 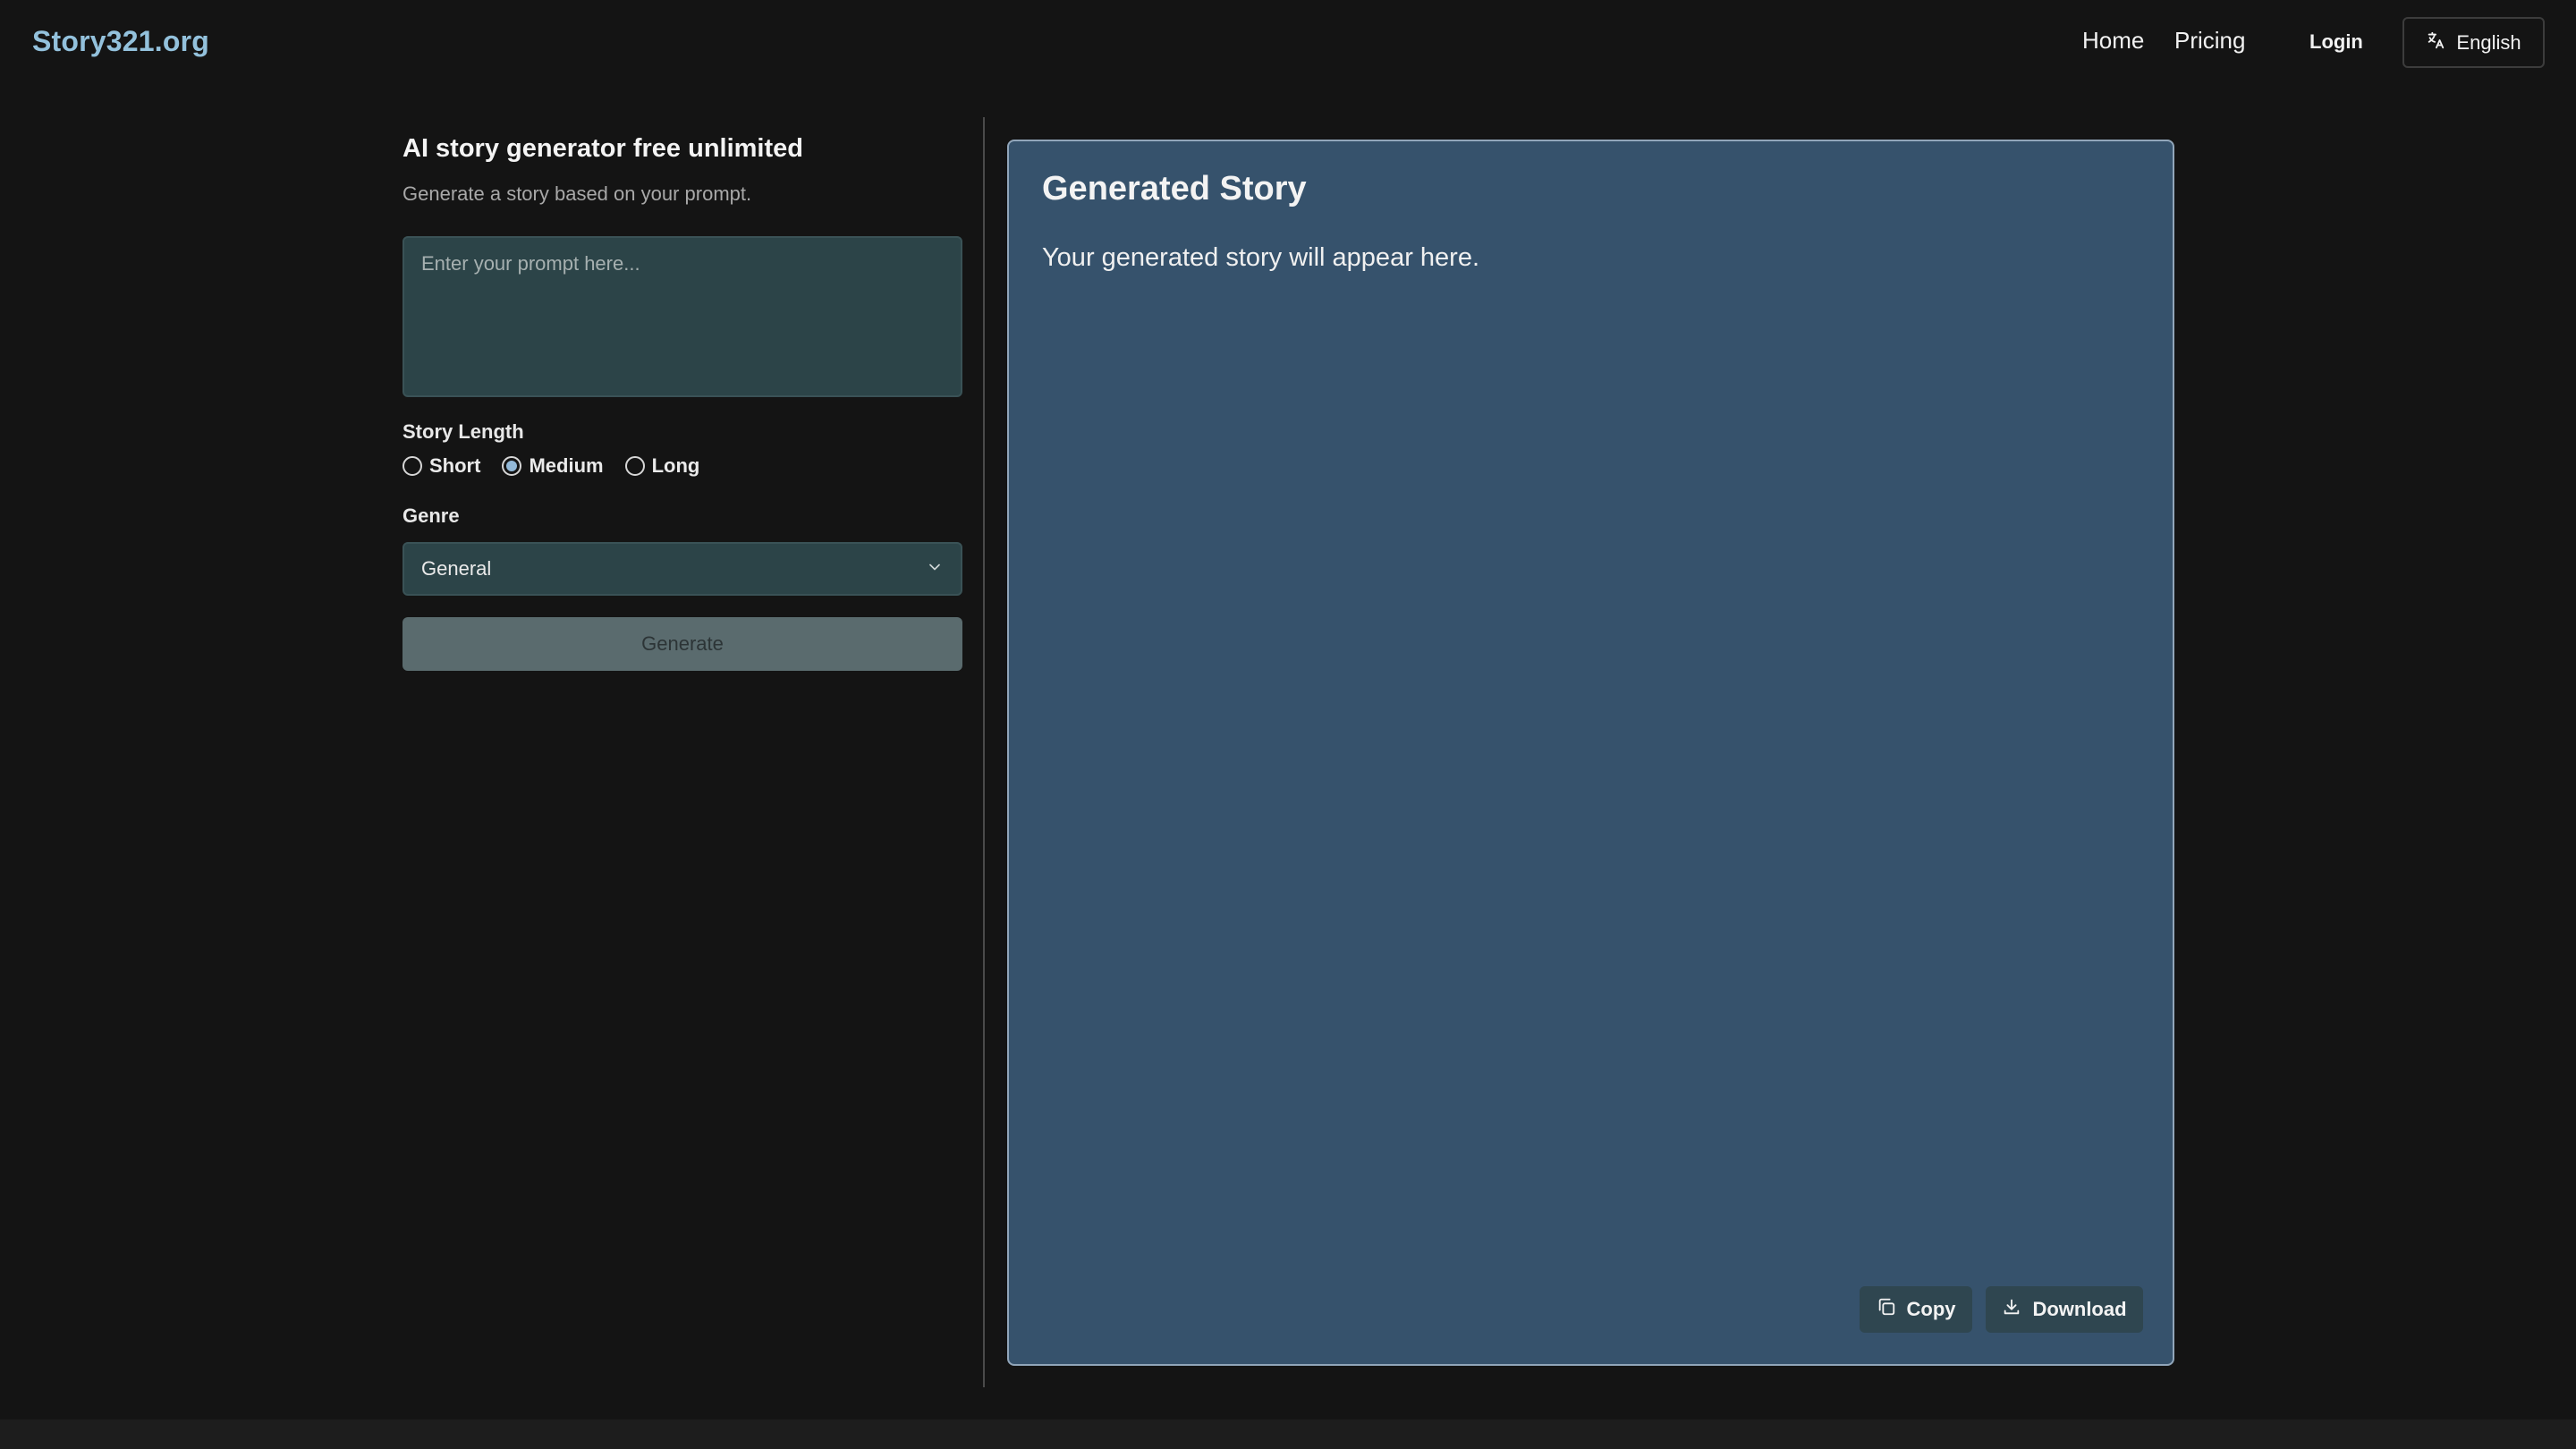 I want to click on download-label: Download, so click(x=2079, y=1309).